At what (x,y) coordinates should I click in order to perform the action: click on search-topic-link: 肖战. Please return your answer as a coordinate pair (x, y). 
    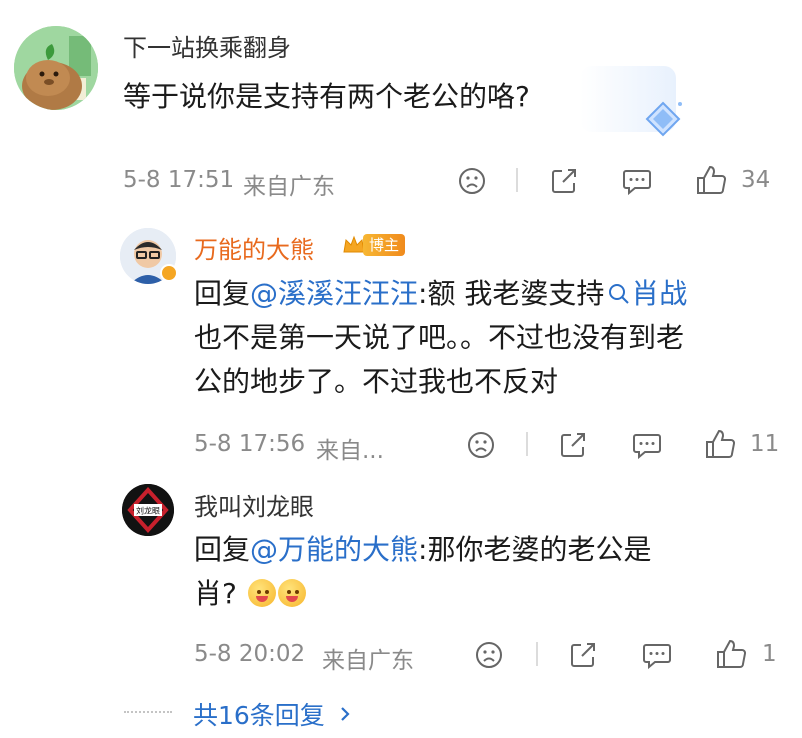
    Looking at the image, I should click on (647, 293).